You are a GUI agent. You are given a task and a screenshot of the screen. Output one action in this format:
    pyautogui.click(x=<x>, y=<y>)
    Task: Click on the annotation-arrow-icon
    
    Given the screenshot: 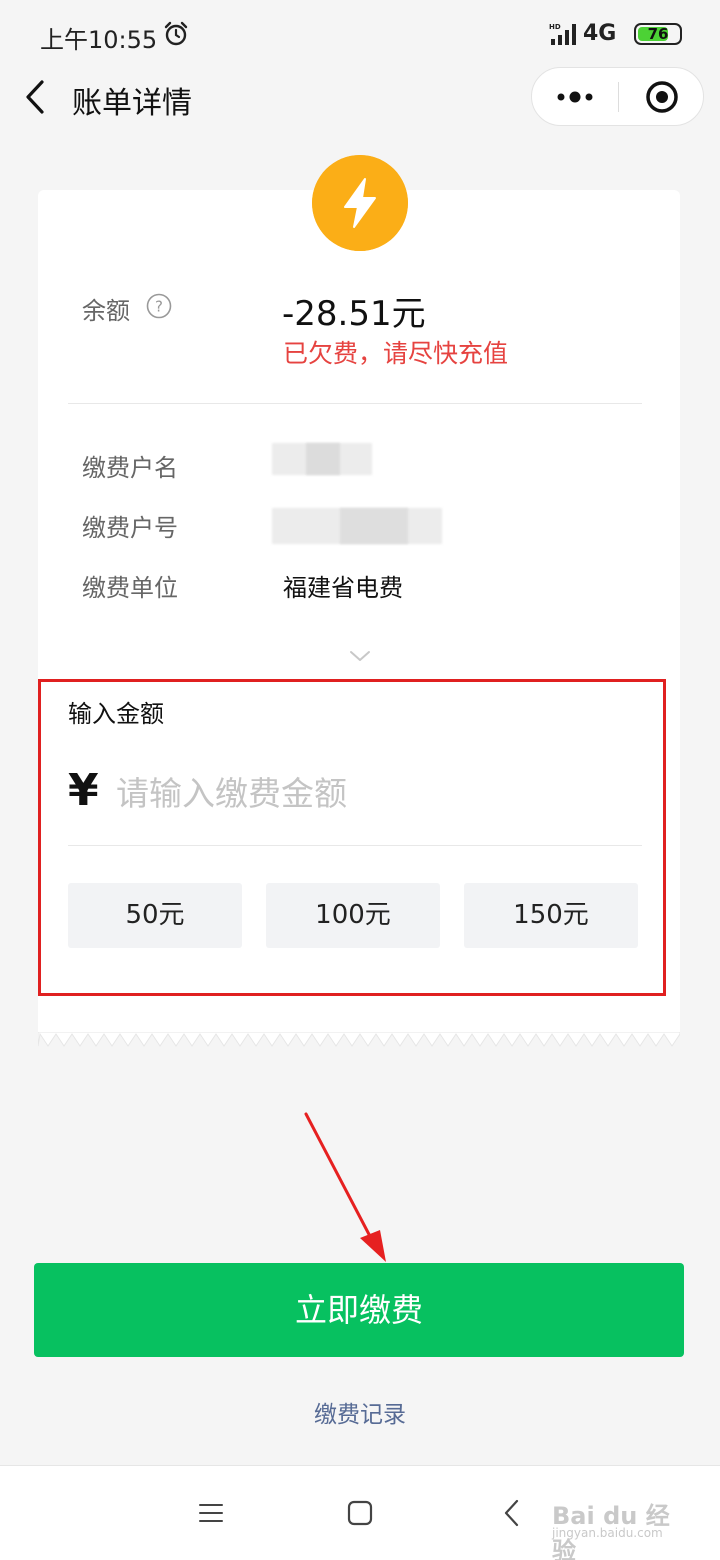 What is the action you would take?
    pyautogui.click(x=345, y=1187)
    